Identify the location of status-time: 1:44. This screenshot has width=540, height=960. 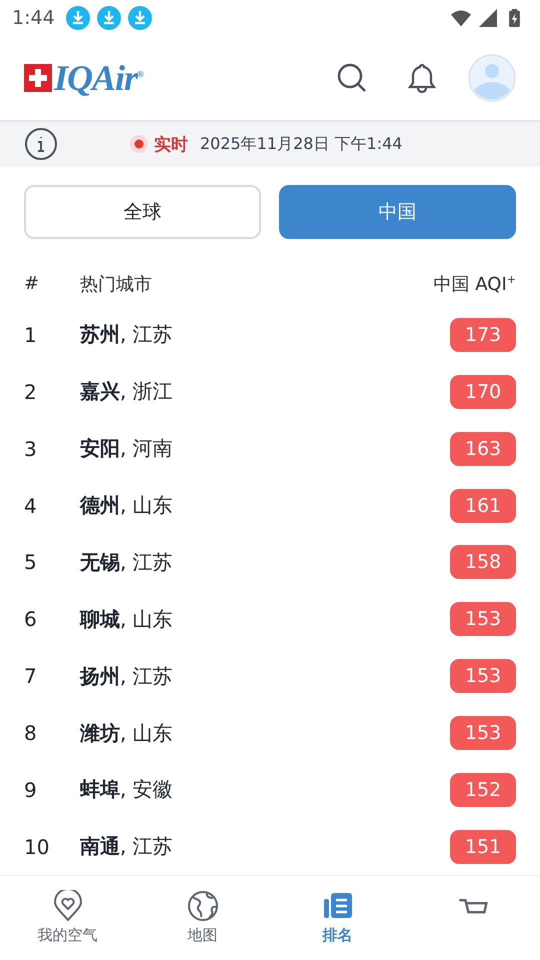
(33, 17).